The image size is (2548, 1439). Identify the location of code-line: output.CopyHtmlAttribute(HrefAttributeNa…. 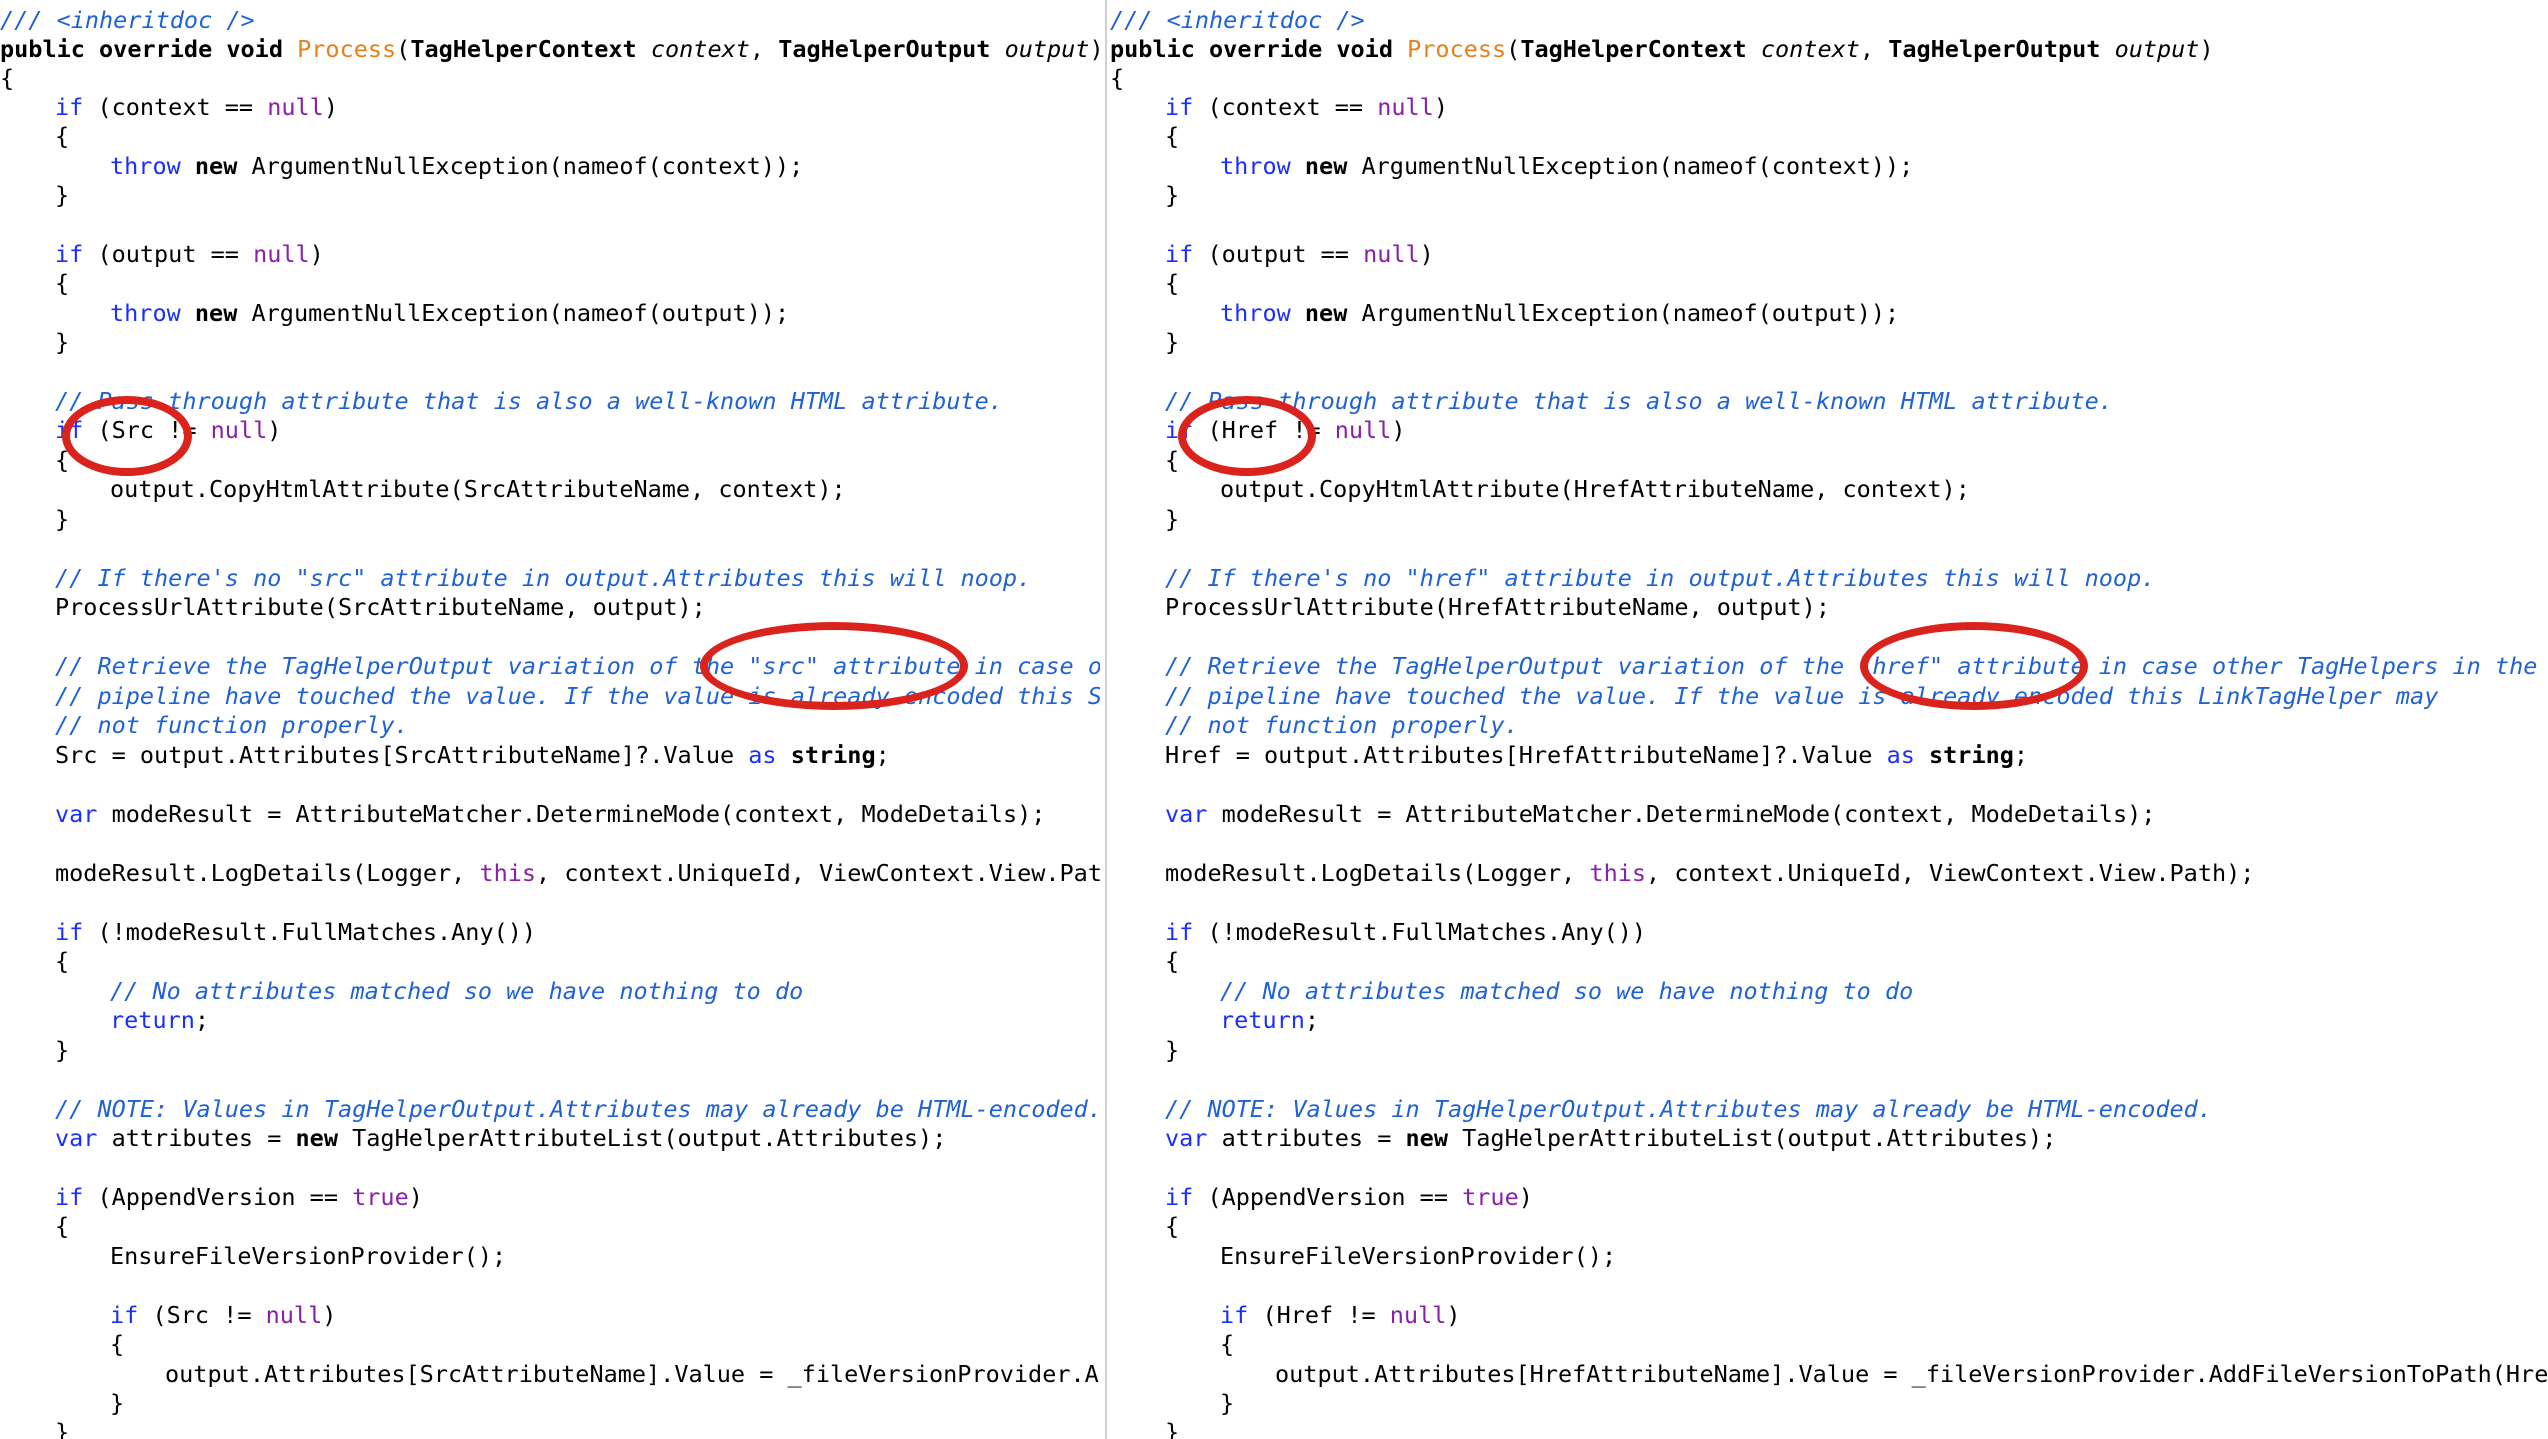
(1595, 489).